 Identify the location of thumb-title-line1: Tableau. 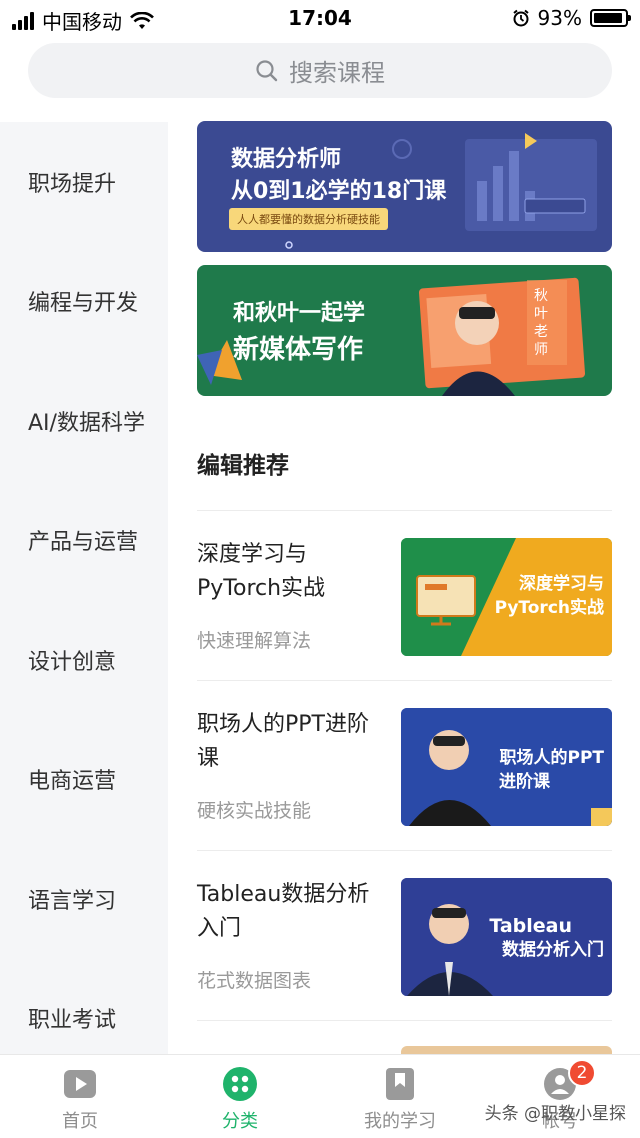
(530, 926).